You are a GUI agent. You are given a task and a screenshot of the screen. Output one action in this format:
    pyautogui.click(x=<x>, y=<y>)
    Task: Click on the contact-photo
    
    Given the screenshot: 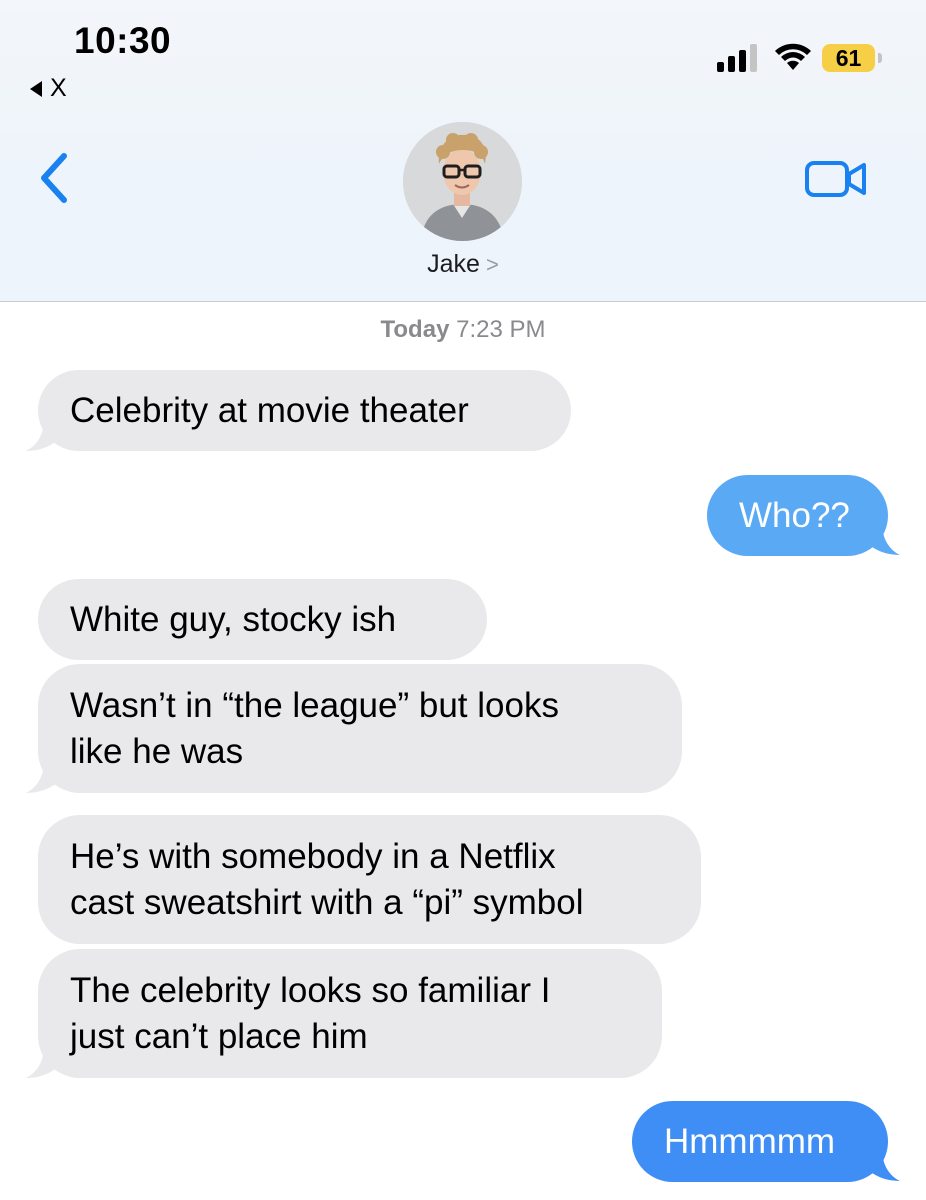 What is the action you would take?
    pyautogui.click(x=462, y=181)
    